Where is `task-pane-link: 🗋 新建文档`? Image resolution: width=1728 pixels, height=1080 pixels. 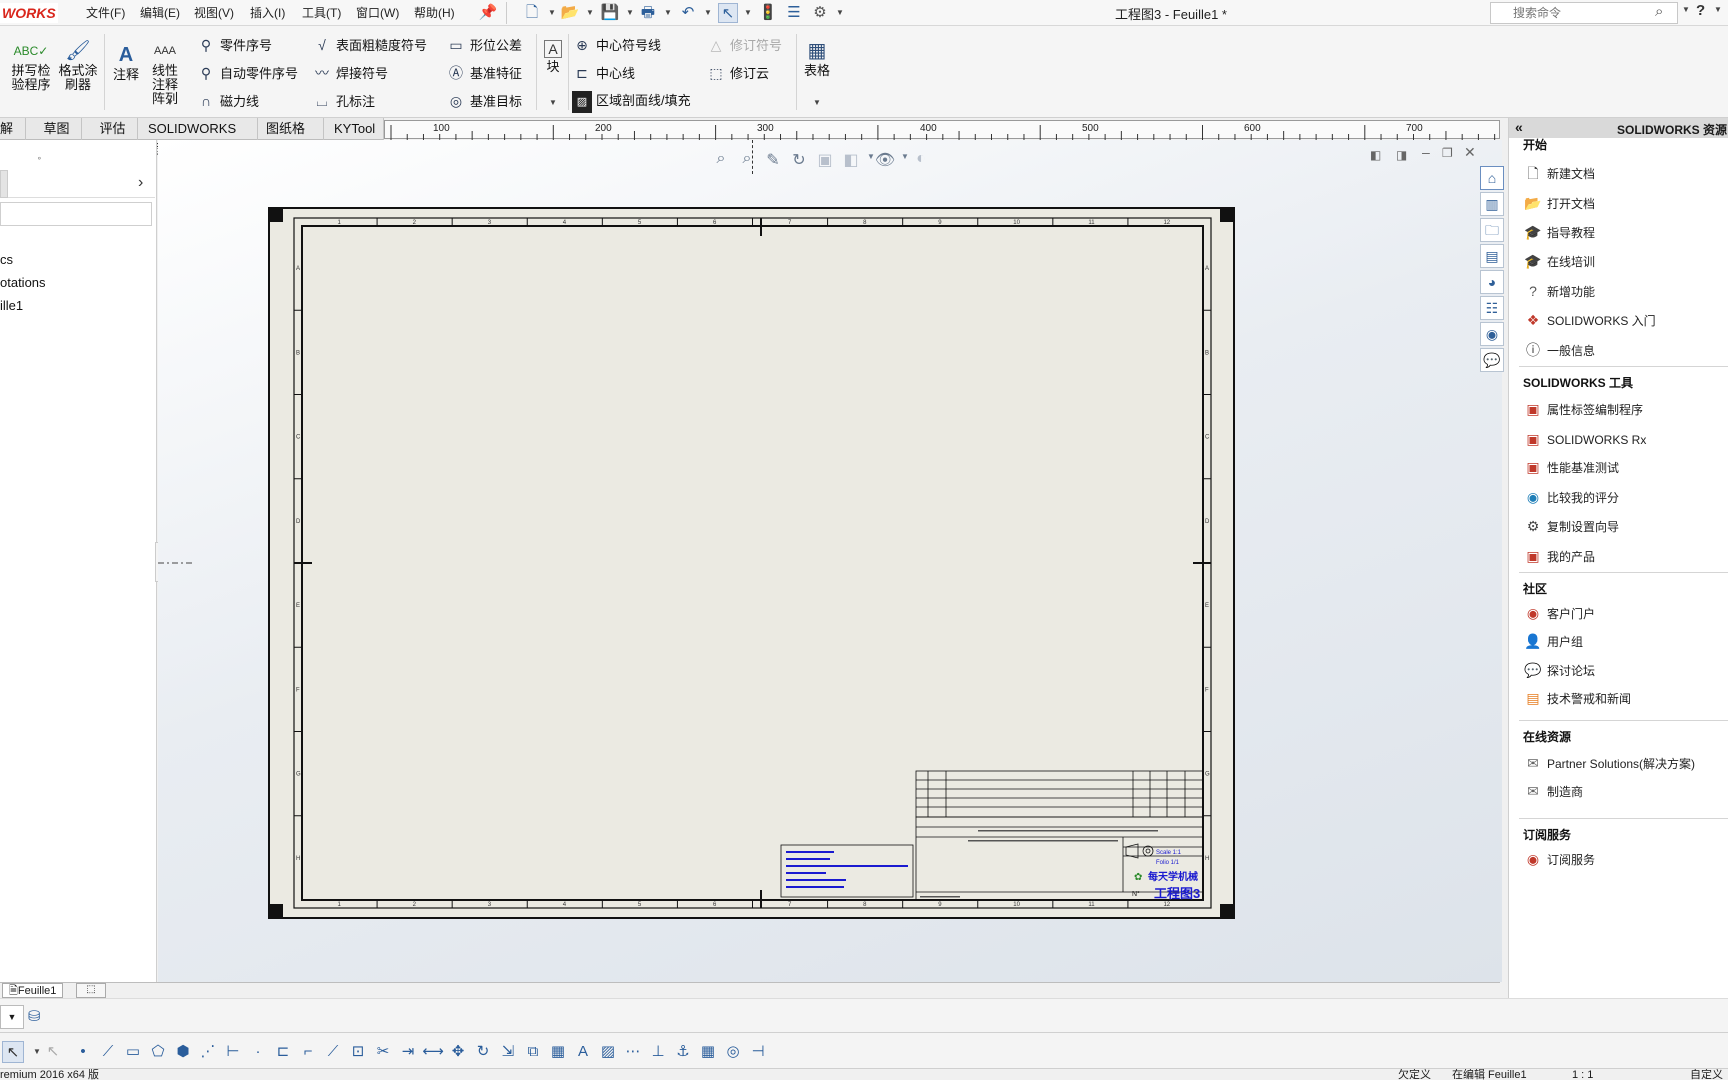 task-pane-link: 🗋 新建文档 is located at coordinates (1559, 173).